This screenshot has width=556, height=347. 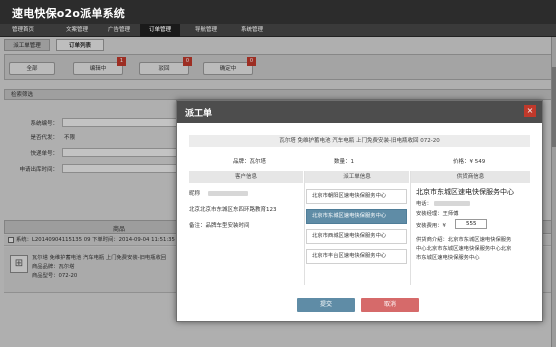 I want to click on nav-item-home: 管理首页, so click(x=23, y=30).